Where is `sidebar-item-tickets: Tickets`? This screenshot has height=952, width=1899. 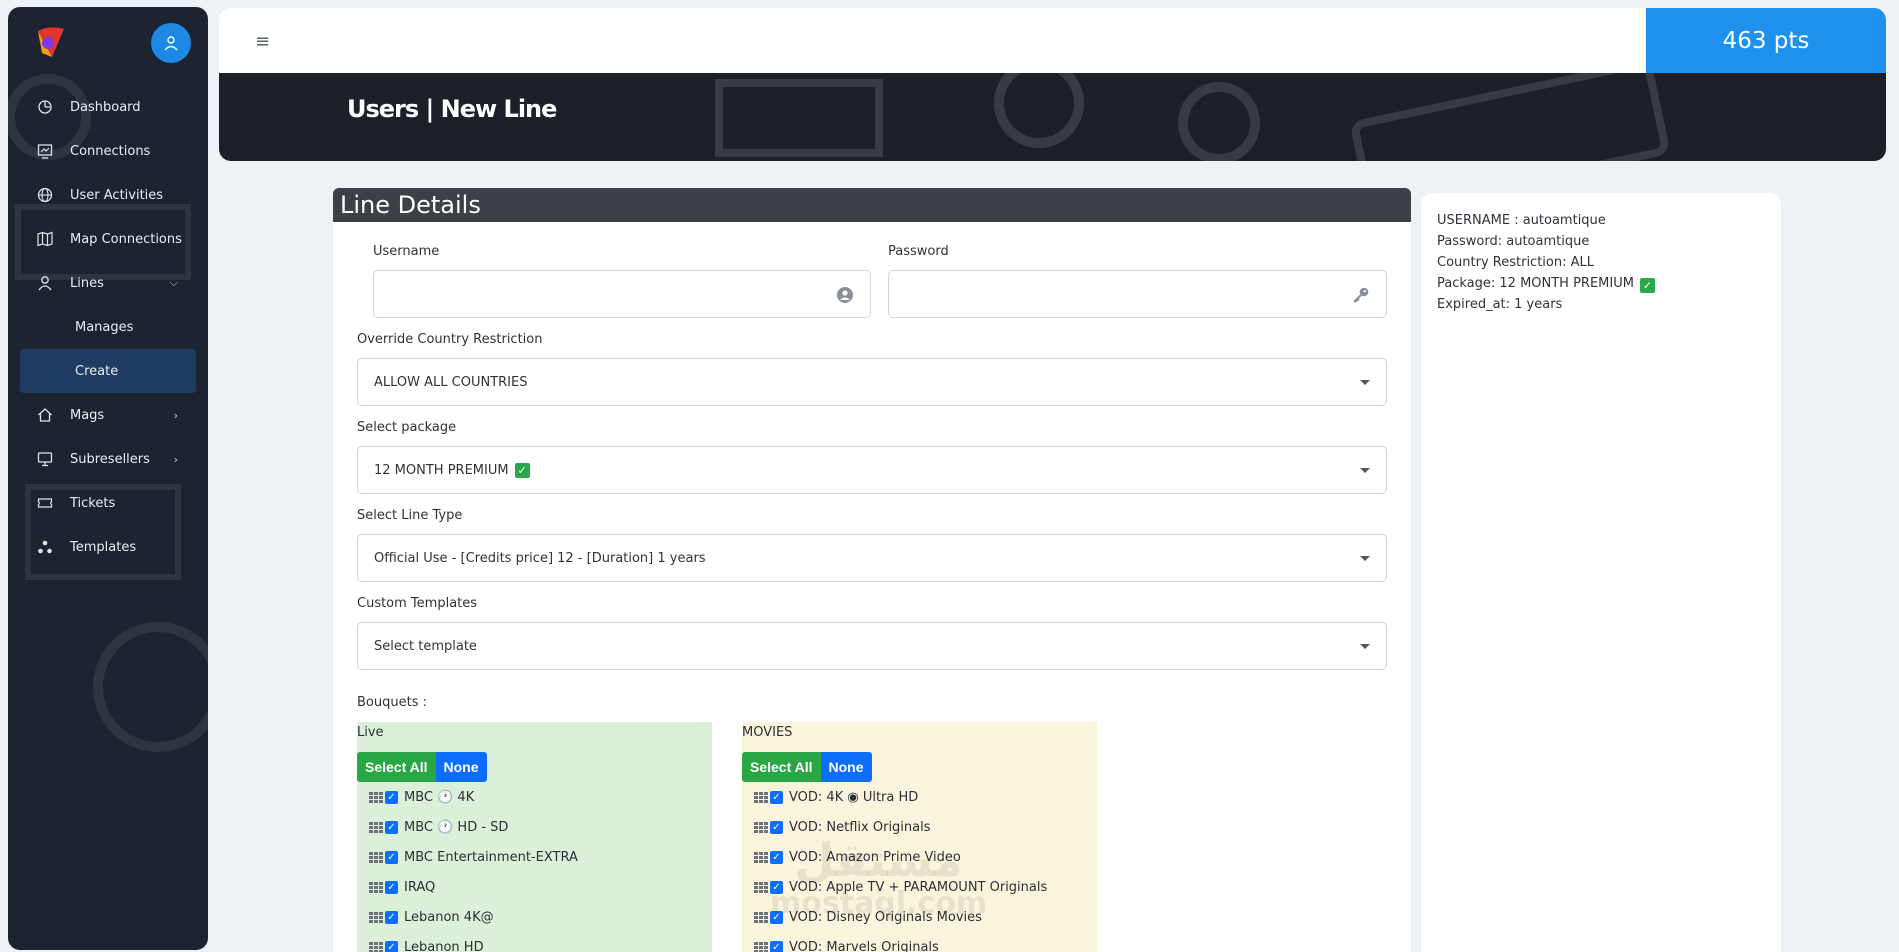 sidebar-item-tickets: Tickets is located at coordinates (108, 503).